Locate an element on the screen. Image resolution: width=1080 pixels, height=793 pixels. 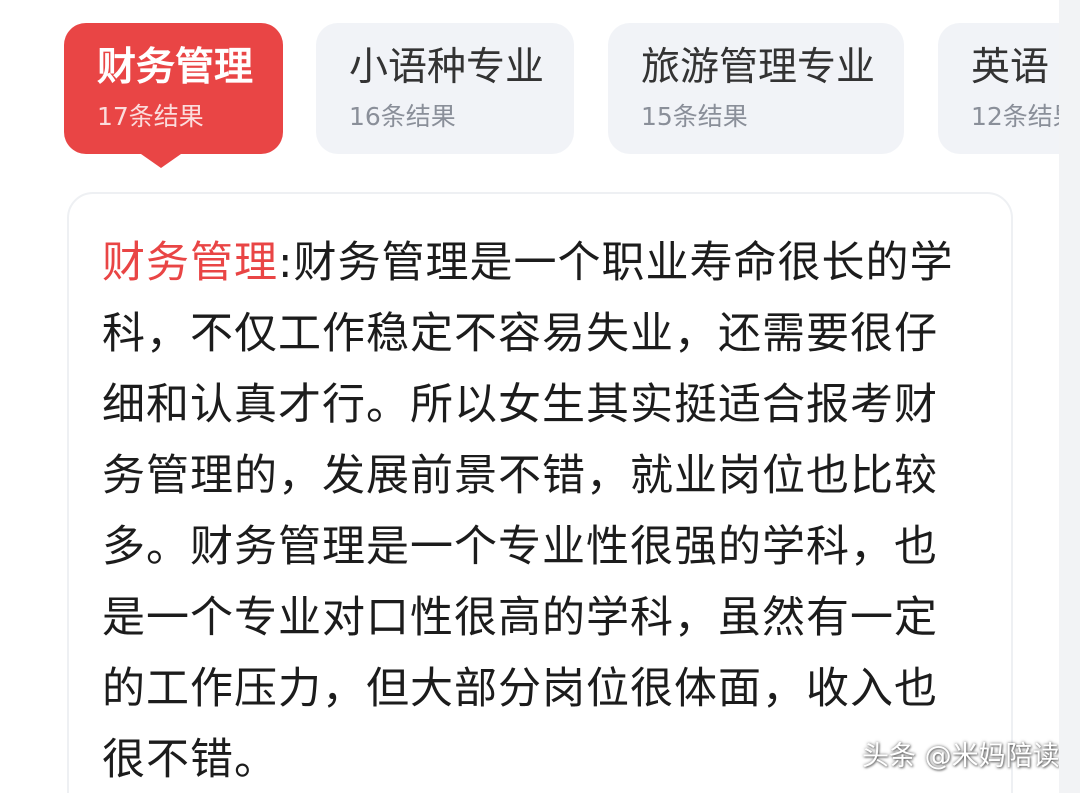
tab-tourism-management: 旅游管理专业 15条结果 is located at coordinates (756, 88).